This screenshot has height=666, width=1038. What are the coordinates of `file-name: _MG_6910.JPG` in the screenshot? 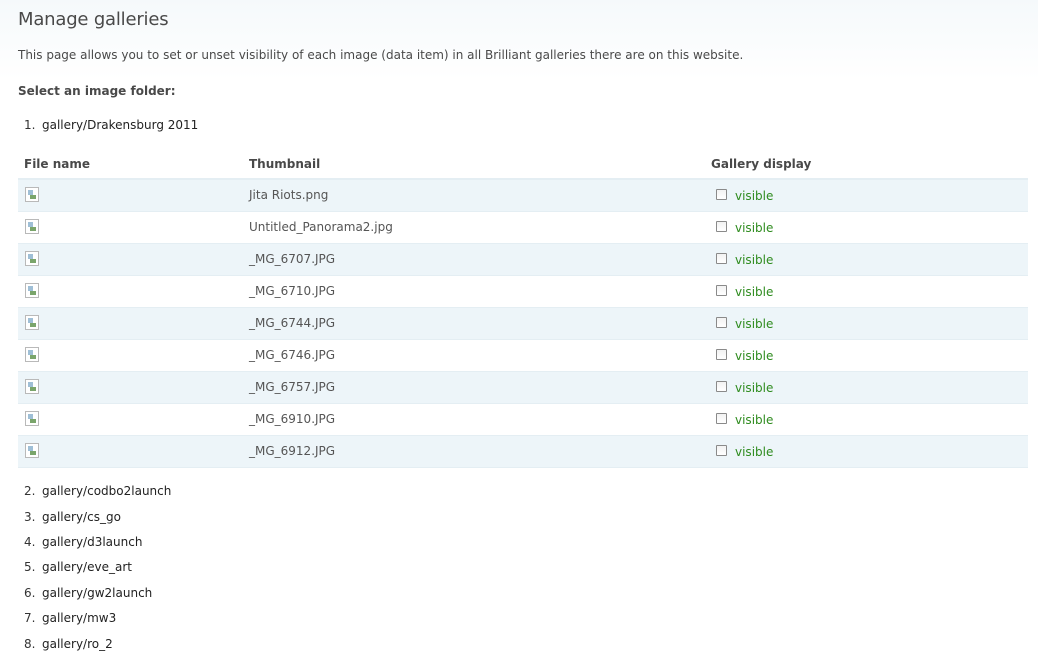 It's located at (292, 419).